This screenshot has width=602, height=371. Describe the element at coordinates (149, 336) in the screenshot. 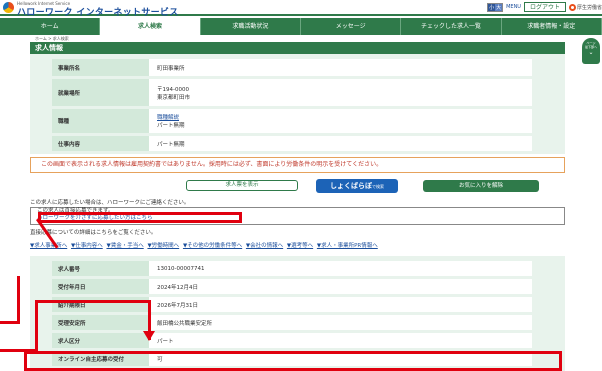

I see `annotation-arrow-head-icon` at that location.